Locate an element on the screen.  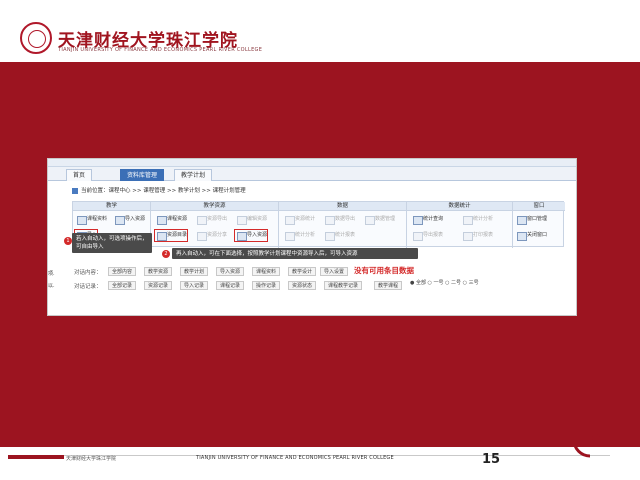
callout-tooltip-2: 再入自动入，可在下面选择，按照教学计划课程中资源导入后，可导入资源 is located at coordinates (295, 253).